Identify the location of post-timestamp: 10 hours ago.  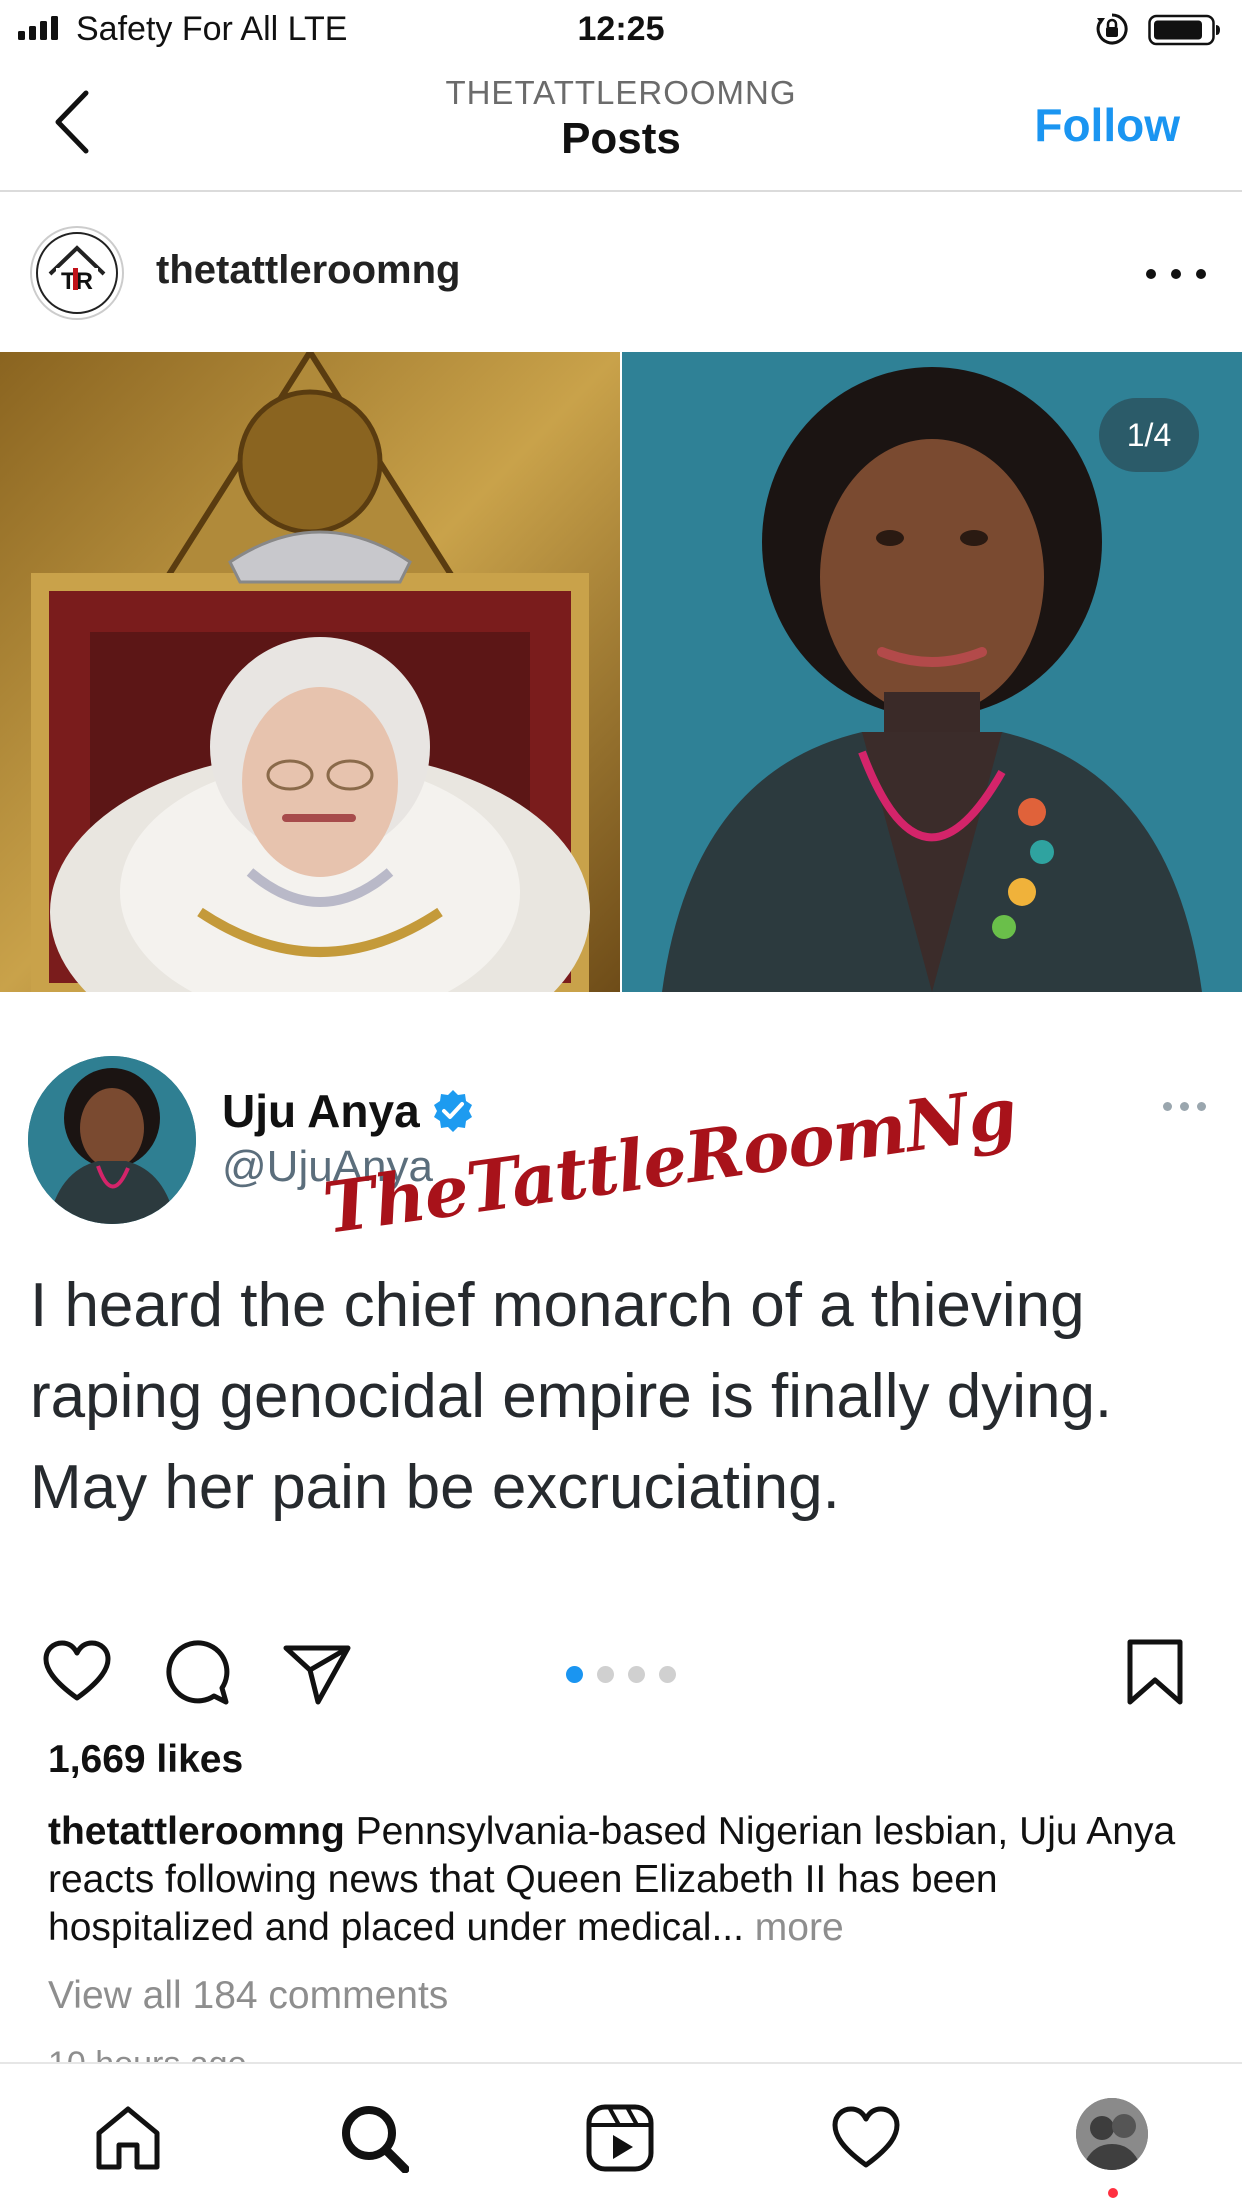
(147, 2054).